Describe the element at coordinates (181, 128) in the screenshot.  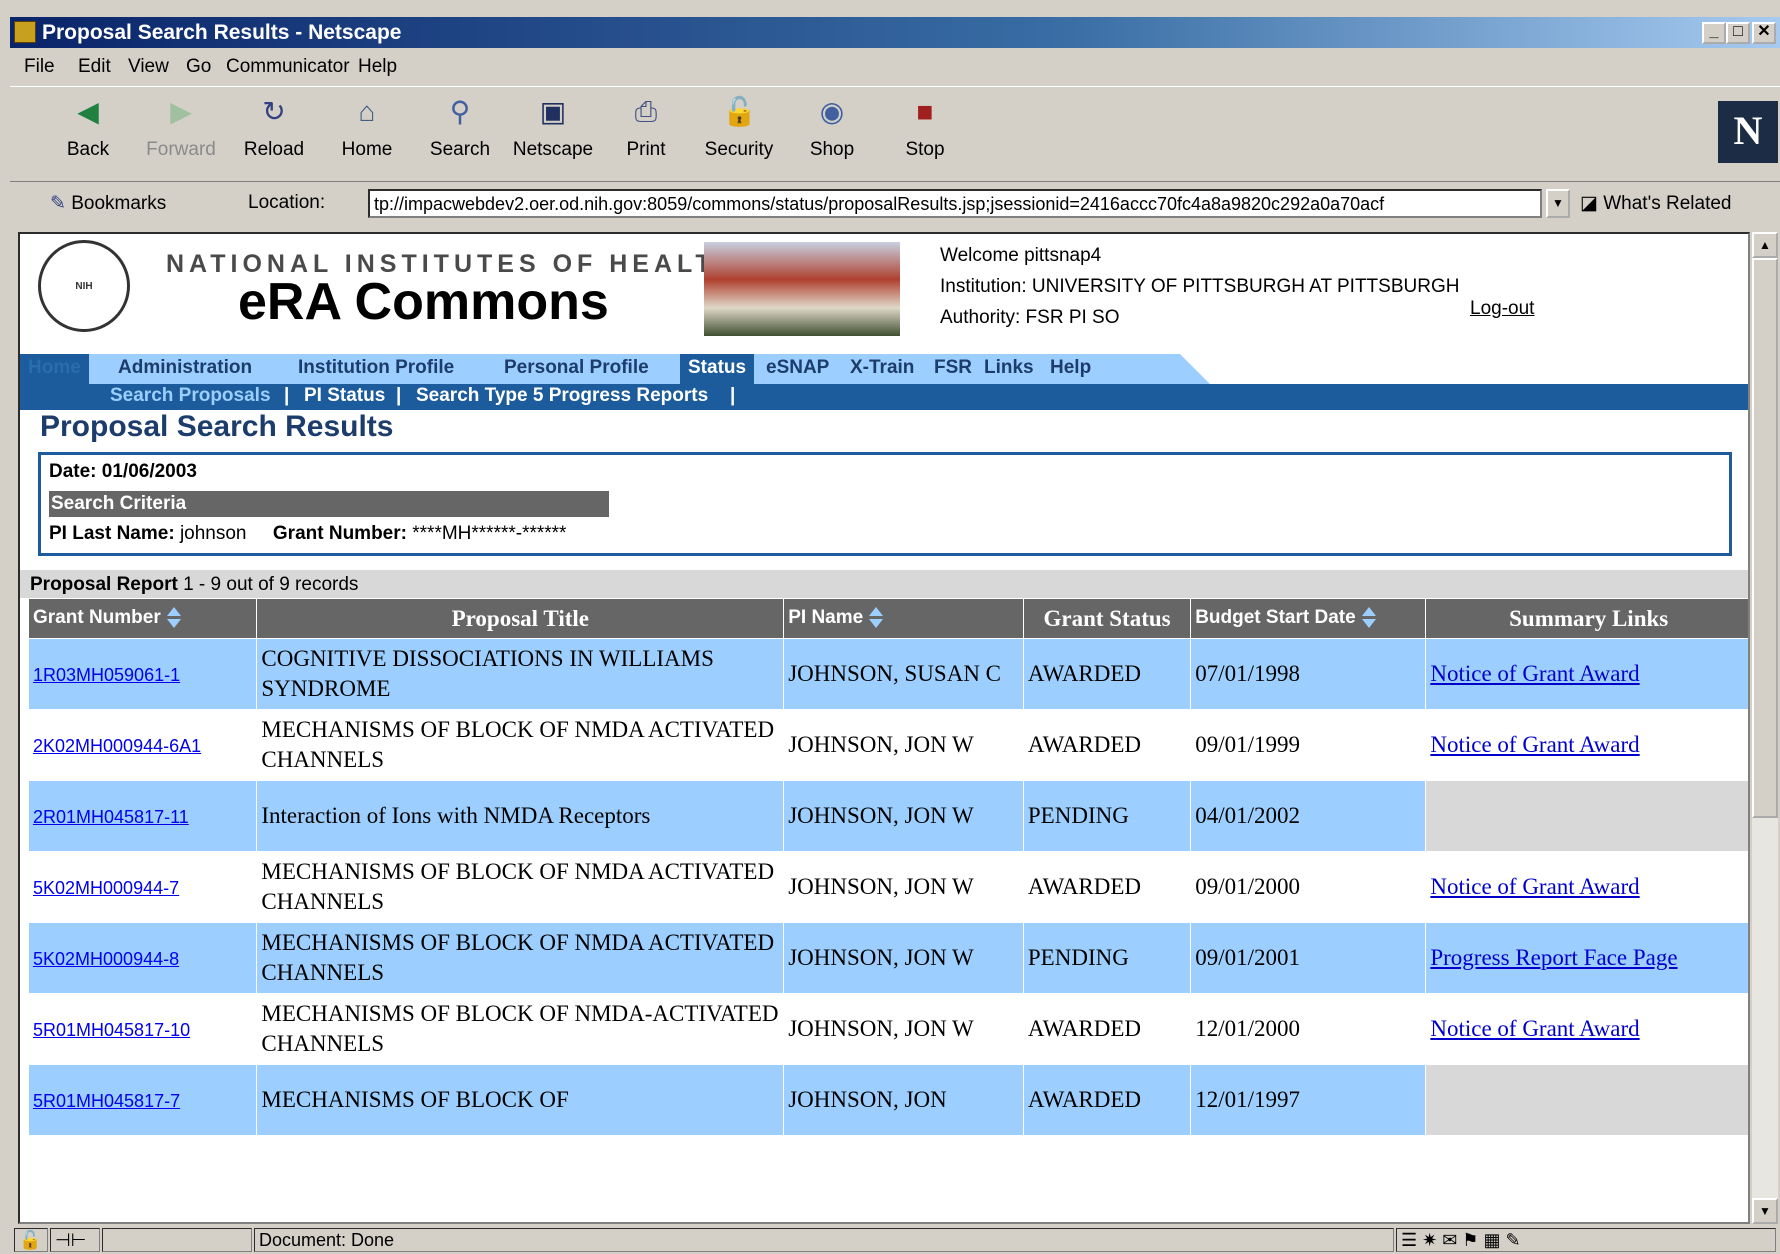
I see `forward-button: ▶ Forward` at that location.